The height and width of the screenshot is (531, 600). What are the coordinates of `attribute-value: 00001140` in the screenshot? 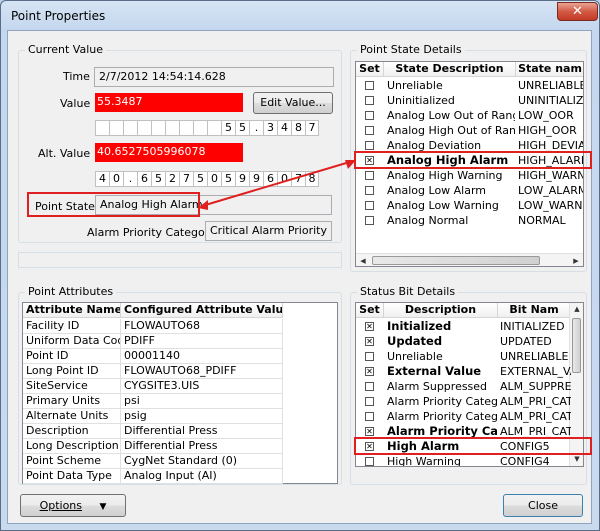 It's located at (202, 356).